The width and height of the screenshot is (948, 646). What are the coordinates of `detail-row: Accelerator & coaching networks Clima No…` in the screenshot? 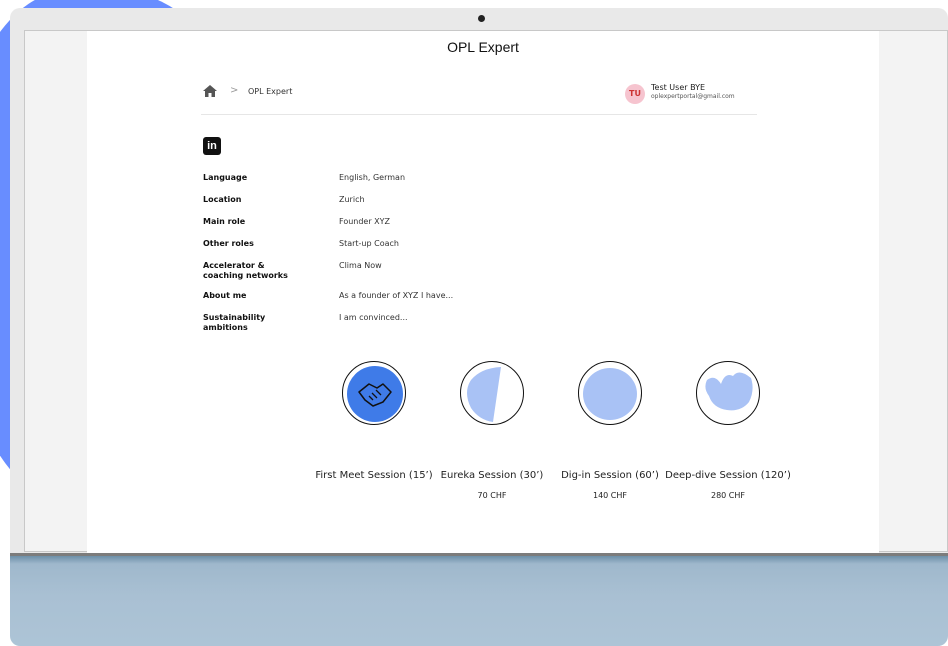 It's located at (413, 276).